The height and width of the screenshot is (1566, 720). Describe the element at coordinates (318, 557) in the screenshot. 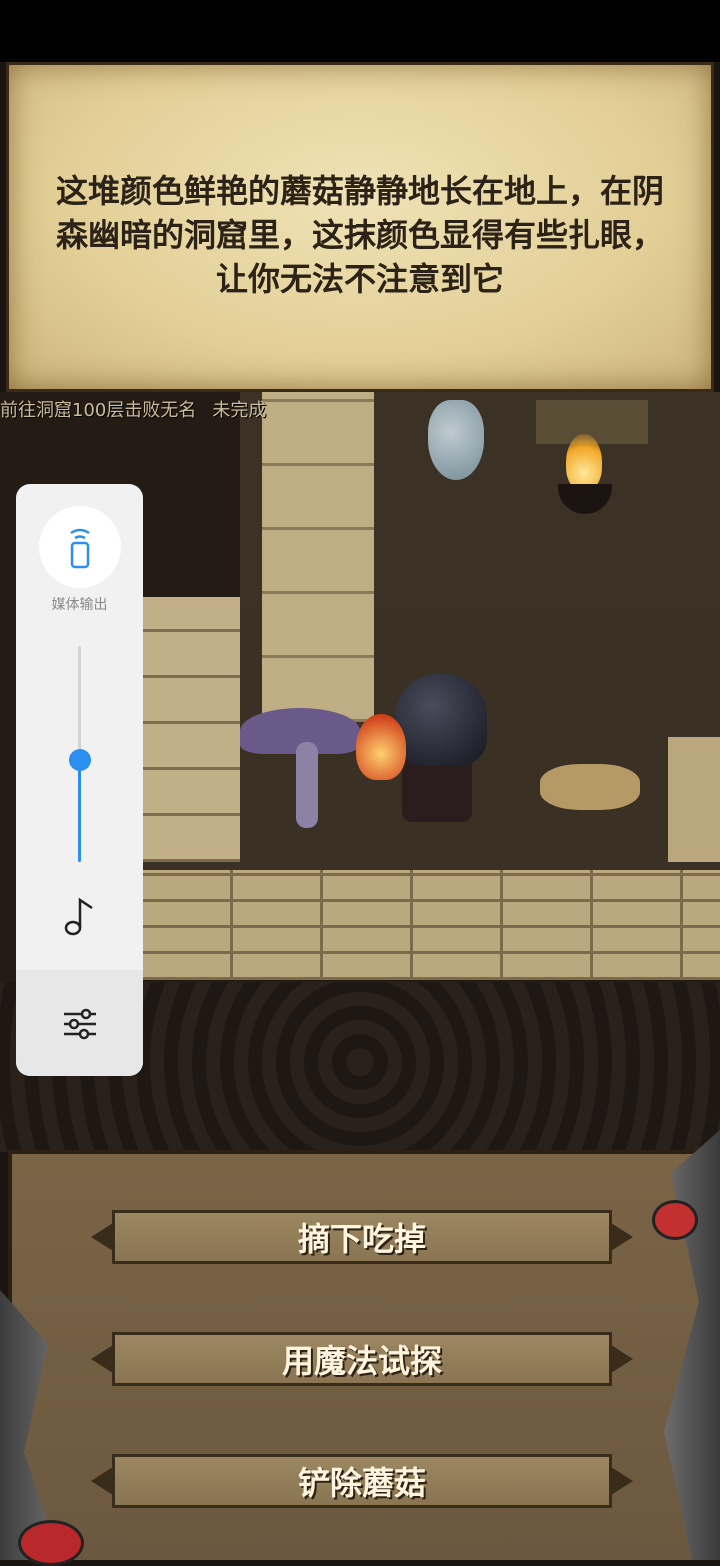

I see `stone-wall-column` at that location.